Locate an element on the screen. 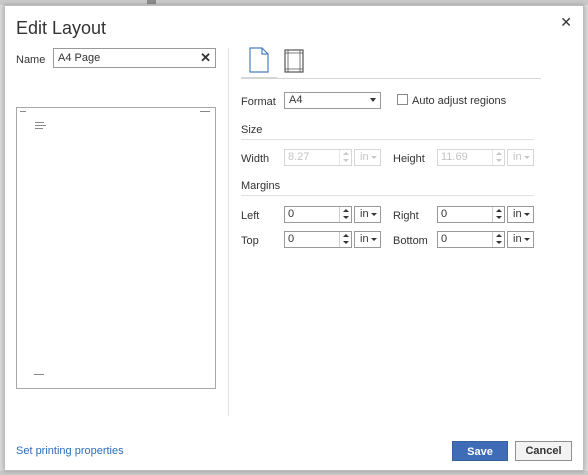  dialog-title: Edit Layout is located at coordinates (61, 28).